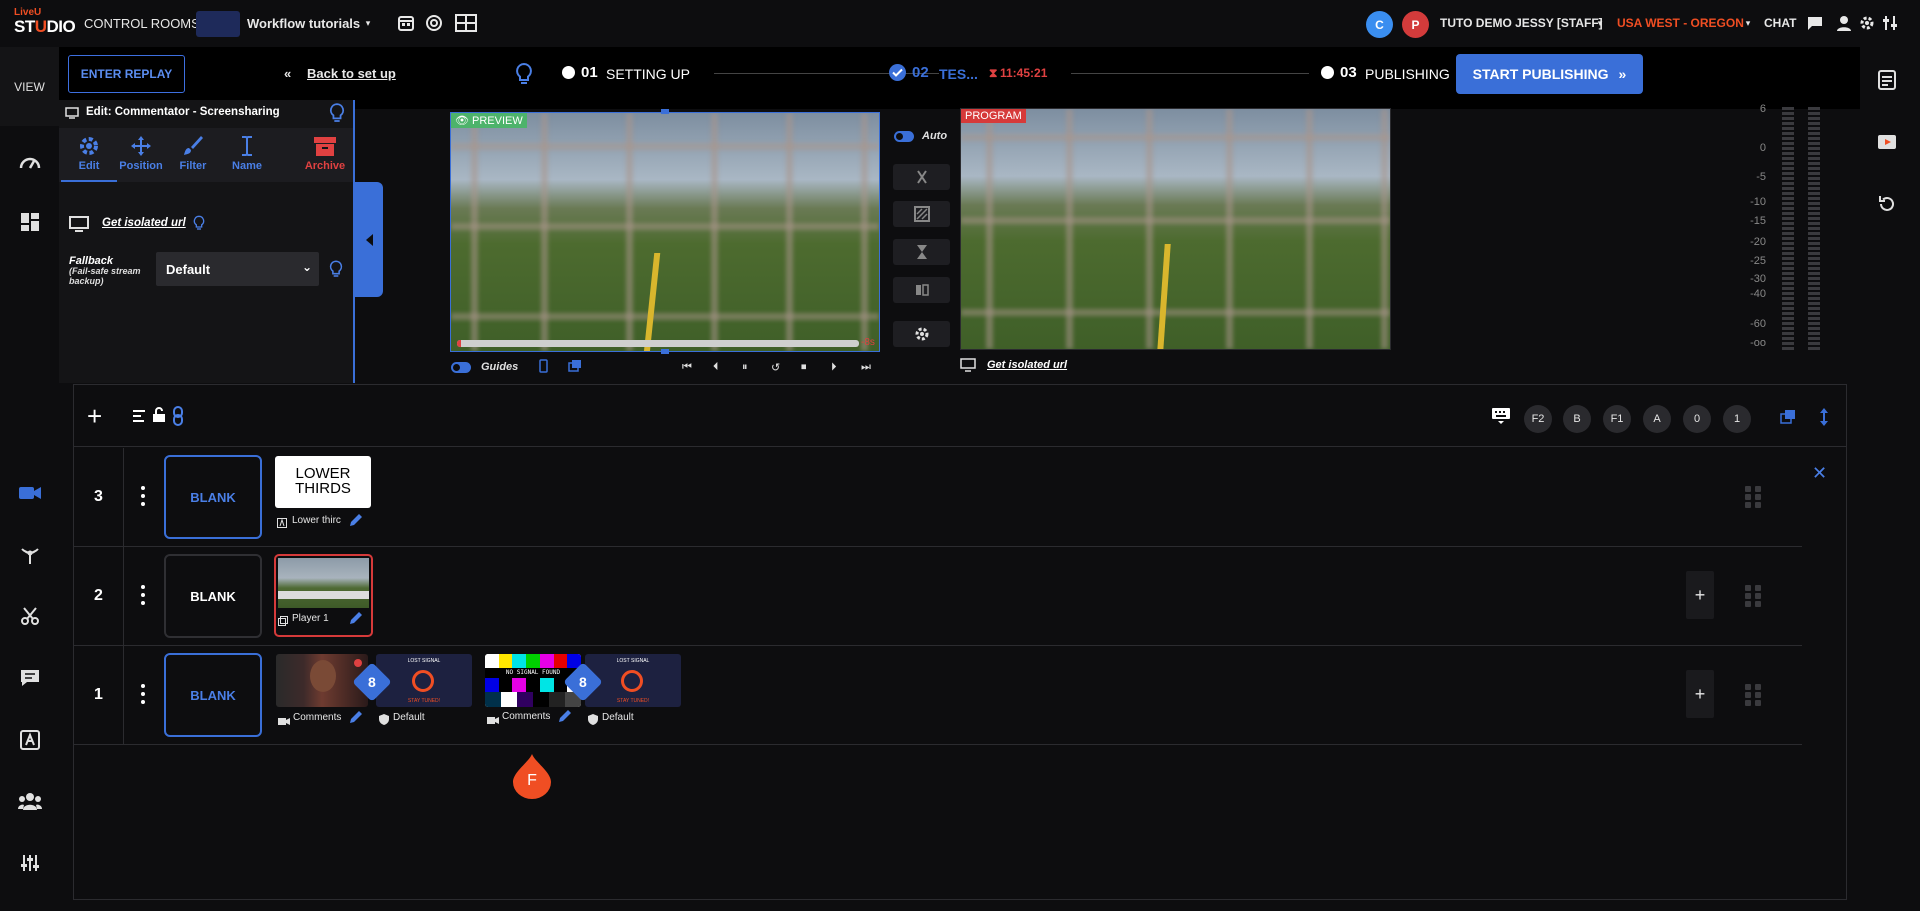 Image resolution: width=1920 pixels, height=911 pixels. Describe the element at coordinates (716, 367) in the screenshot. I see `step-back-icon: ⏴` at that location.